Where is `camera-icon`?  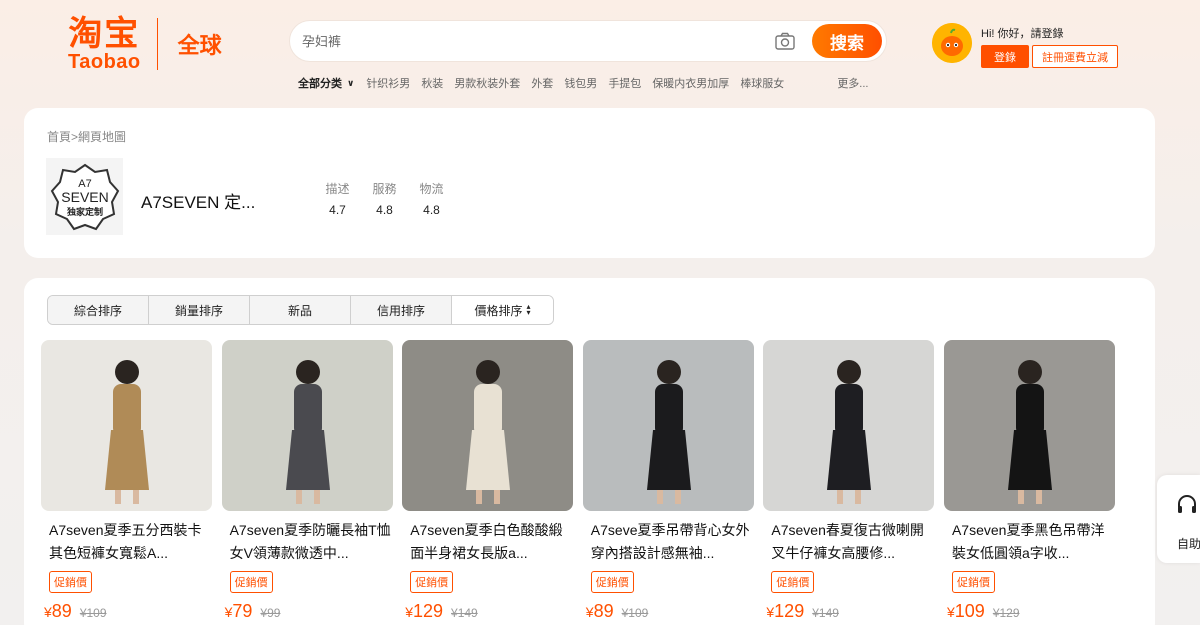 camera-icon is located at coordinates (785, 41).